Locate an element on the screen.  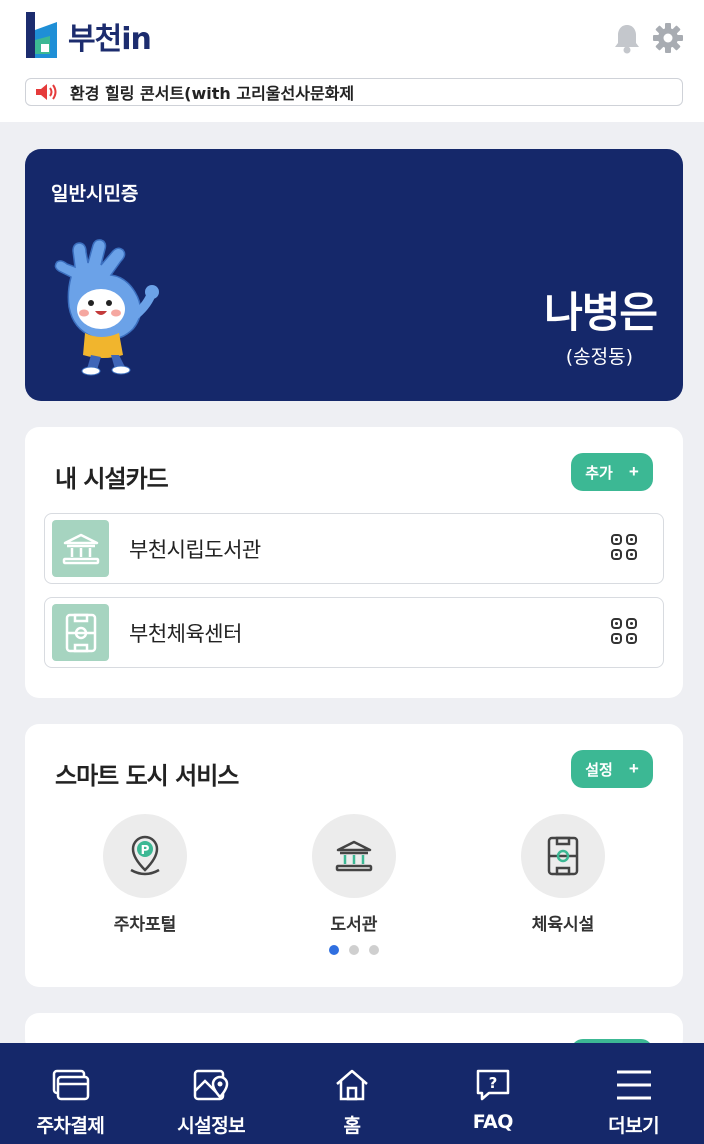
settings-button-label: 설정 is located at coordinates (599, 770).